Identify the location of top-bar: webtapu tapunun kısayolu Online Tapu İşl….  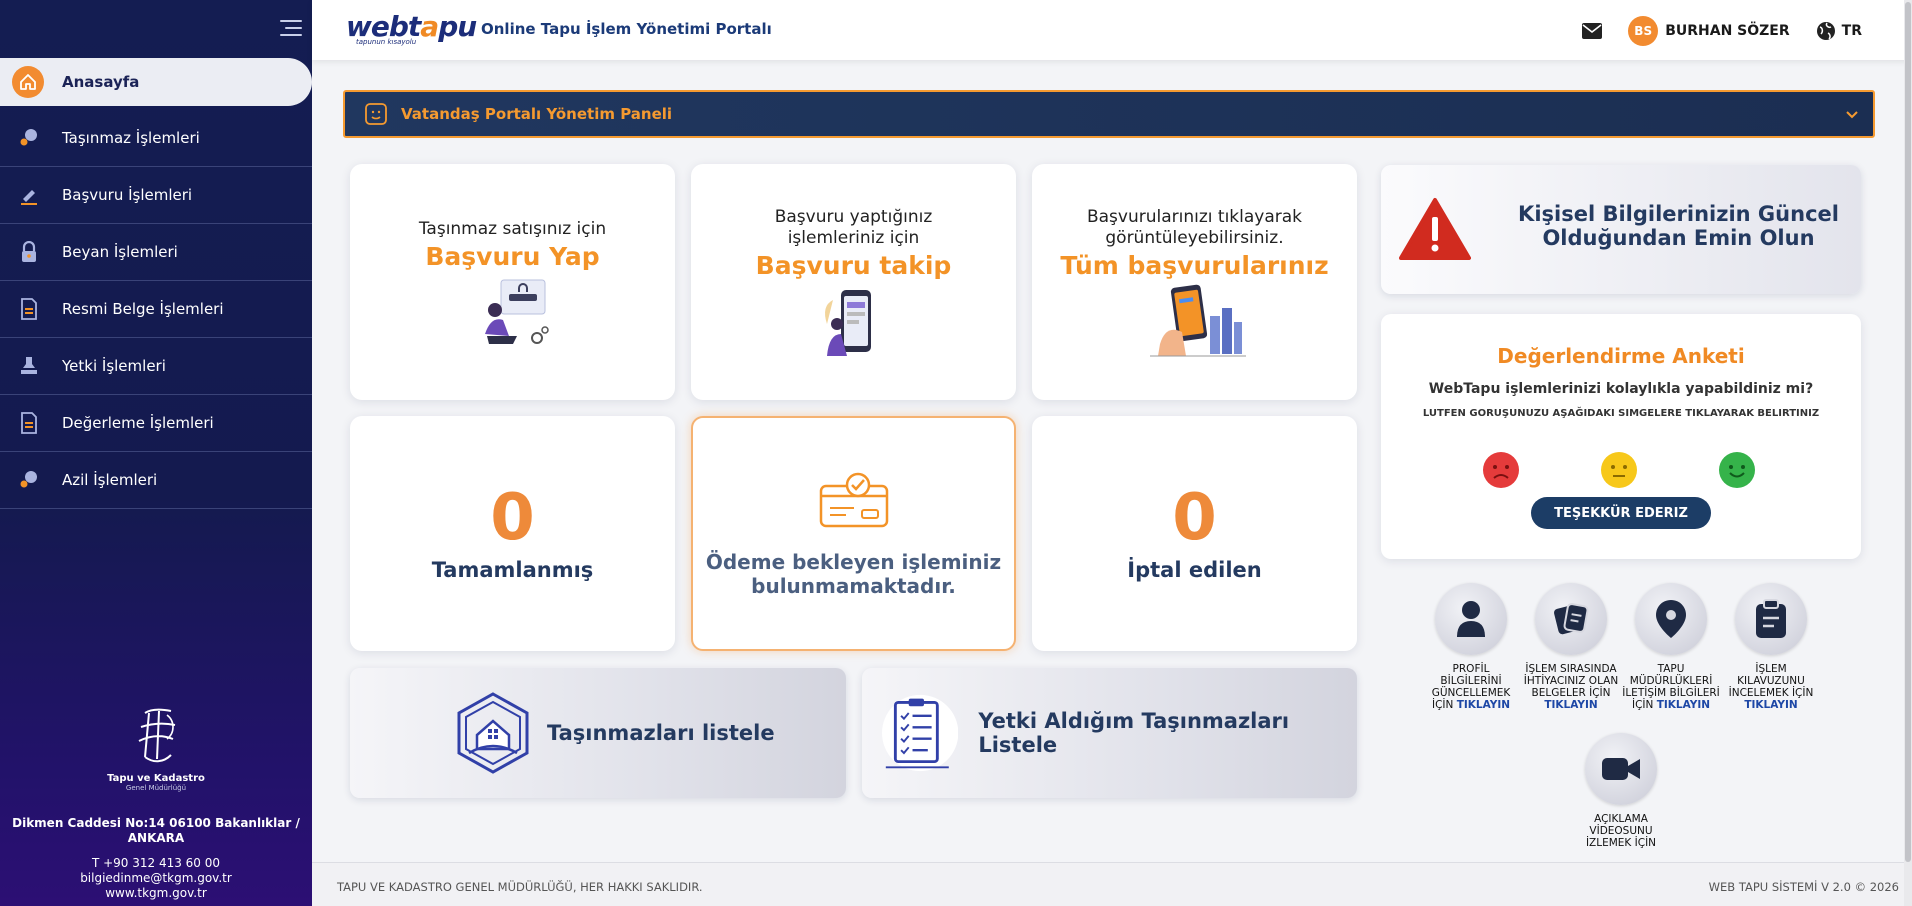
(1112, 30).